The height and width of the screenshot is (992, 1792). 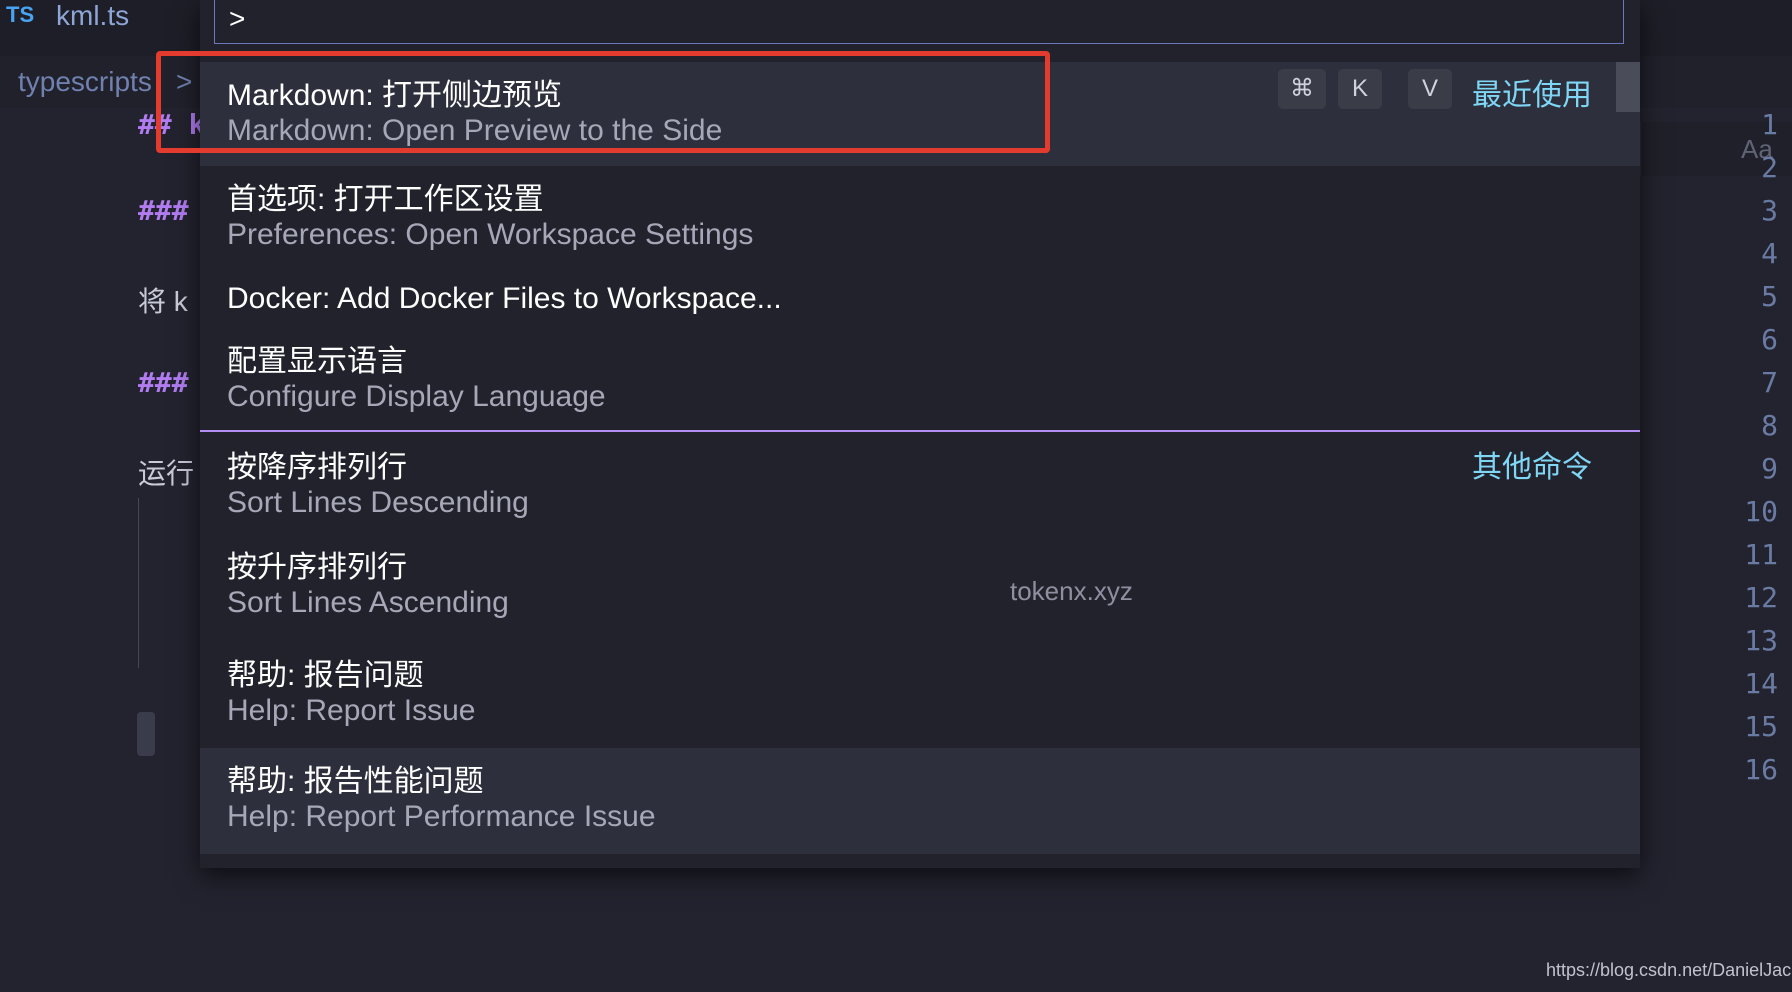 What do you see at coordinates (920, 483) in the screenshot?
I see `command-item-sort-lines-descending: 按降序排列行 Sort Lines Descending 其他命令` at bounding box center [920, 483].